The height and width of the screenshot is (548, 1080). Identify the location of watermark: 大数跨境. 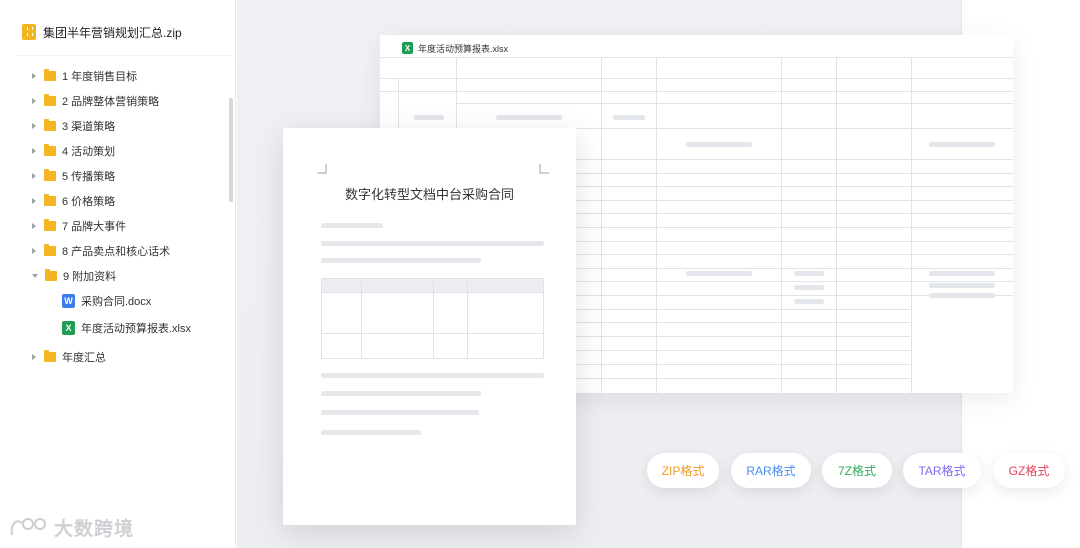
(71, 527).